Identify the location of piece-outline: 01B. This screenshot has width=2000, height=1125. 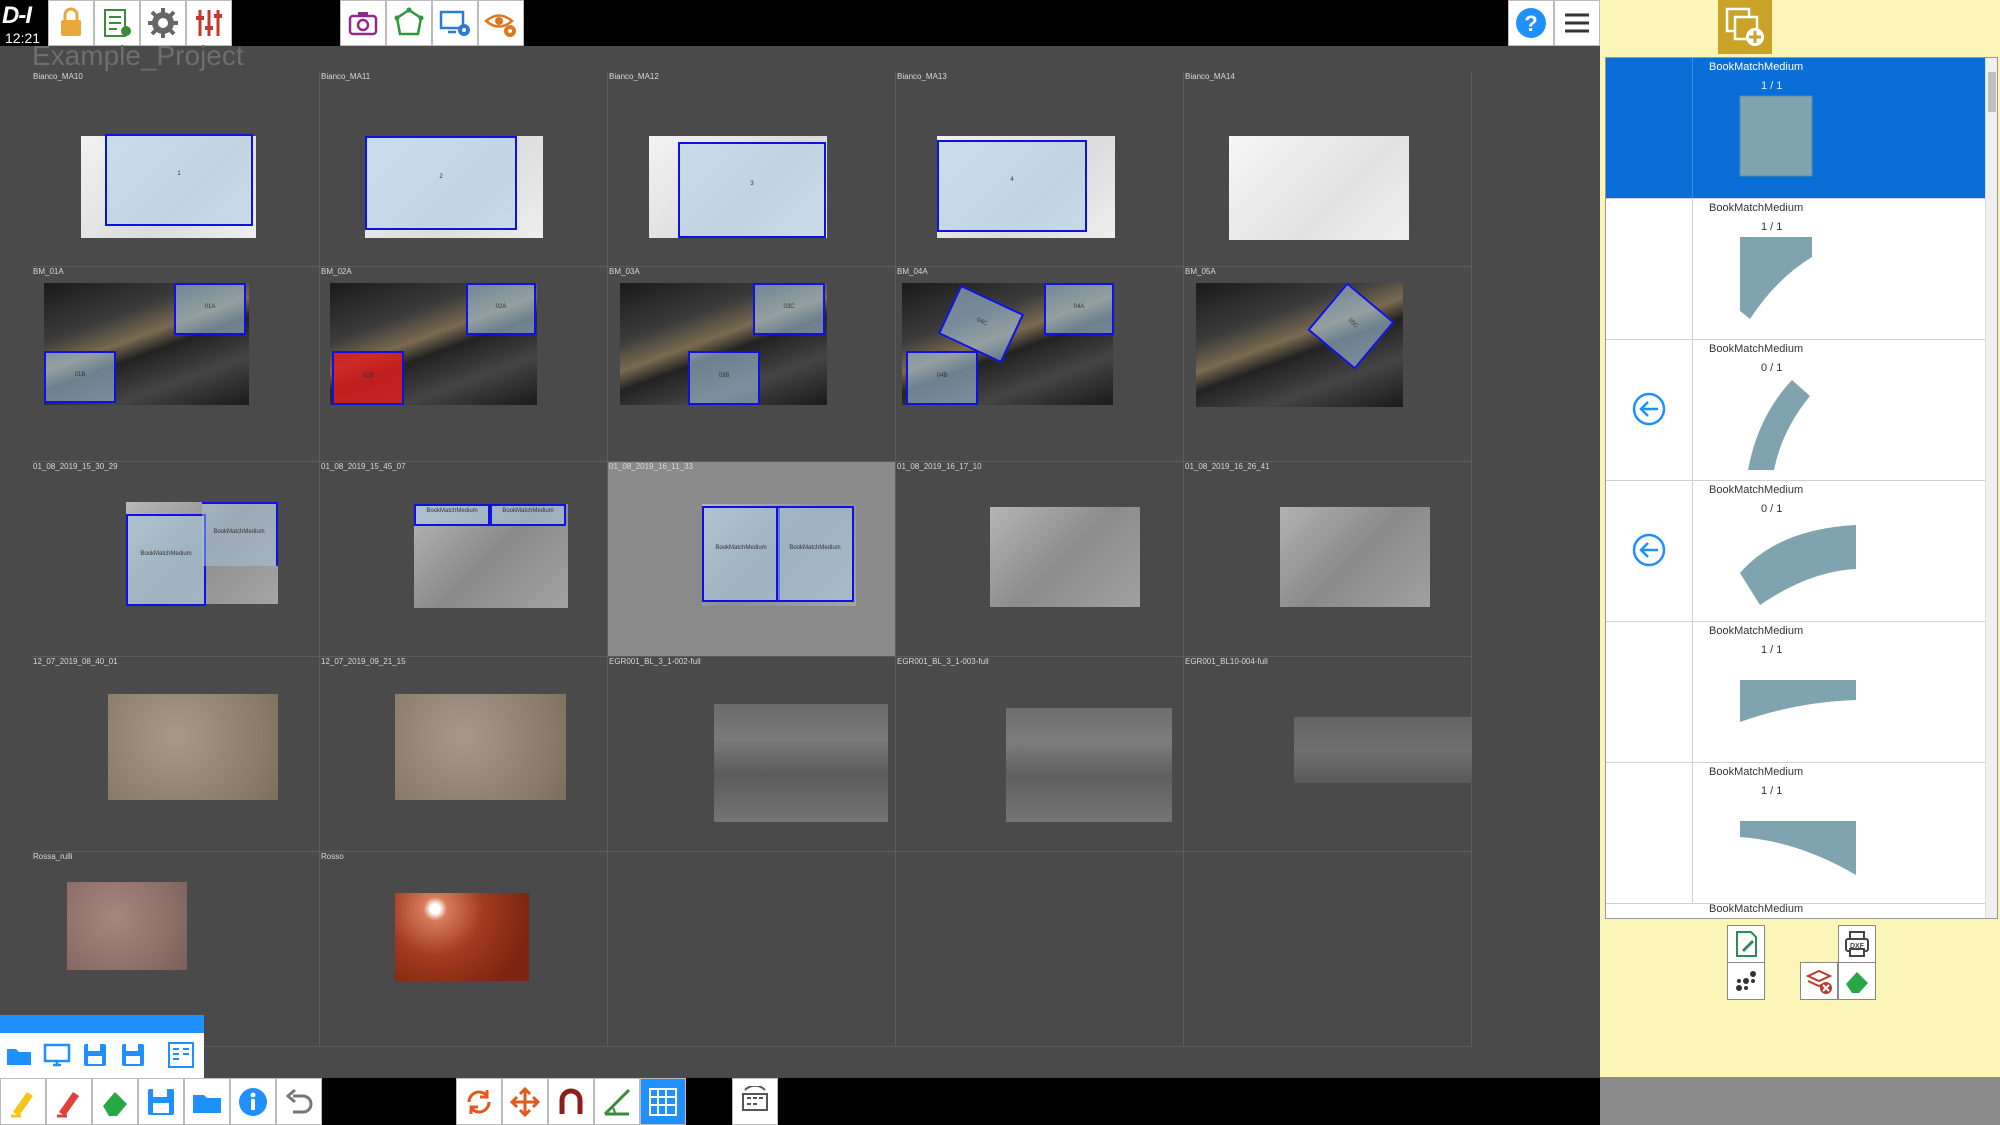
(80, 377).